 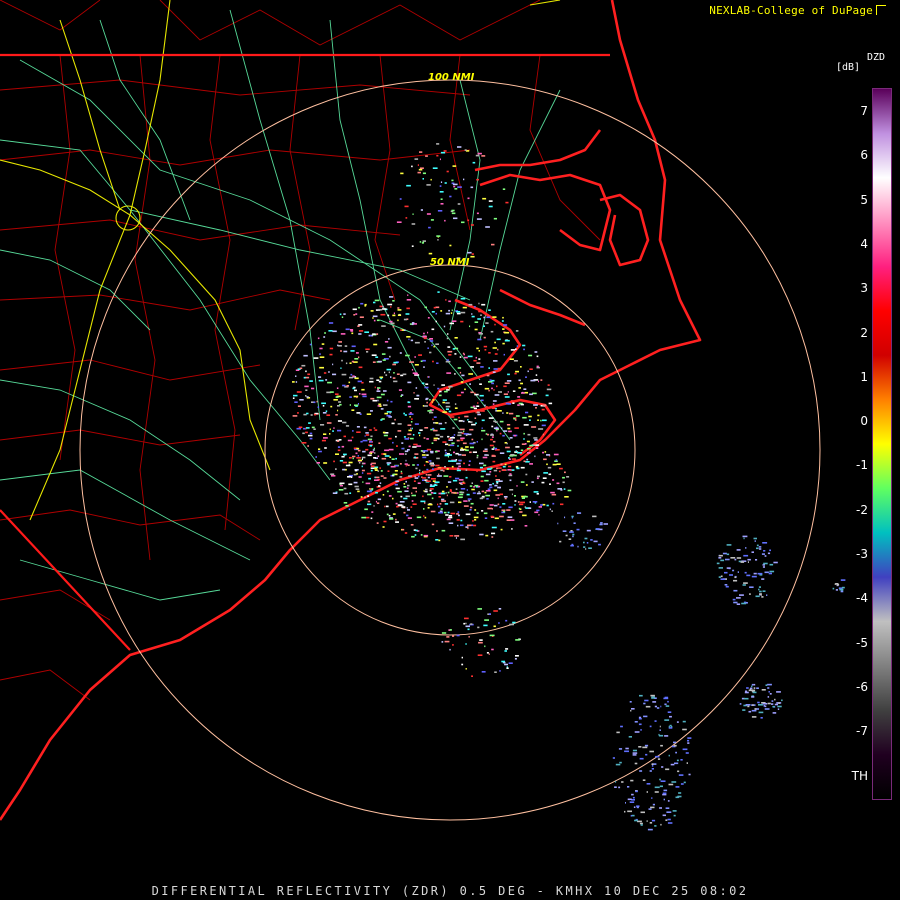 I want to click on legend-tick: 7, so click(x=864, y=111).